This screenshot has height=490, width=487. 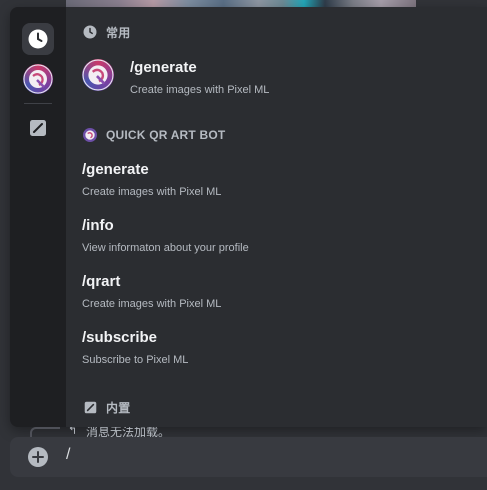 What do you see at coordinates (165, 248) in the screenshot?
I see `command-description: View informaton about your profile` at bounding box center [165, 248].